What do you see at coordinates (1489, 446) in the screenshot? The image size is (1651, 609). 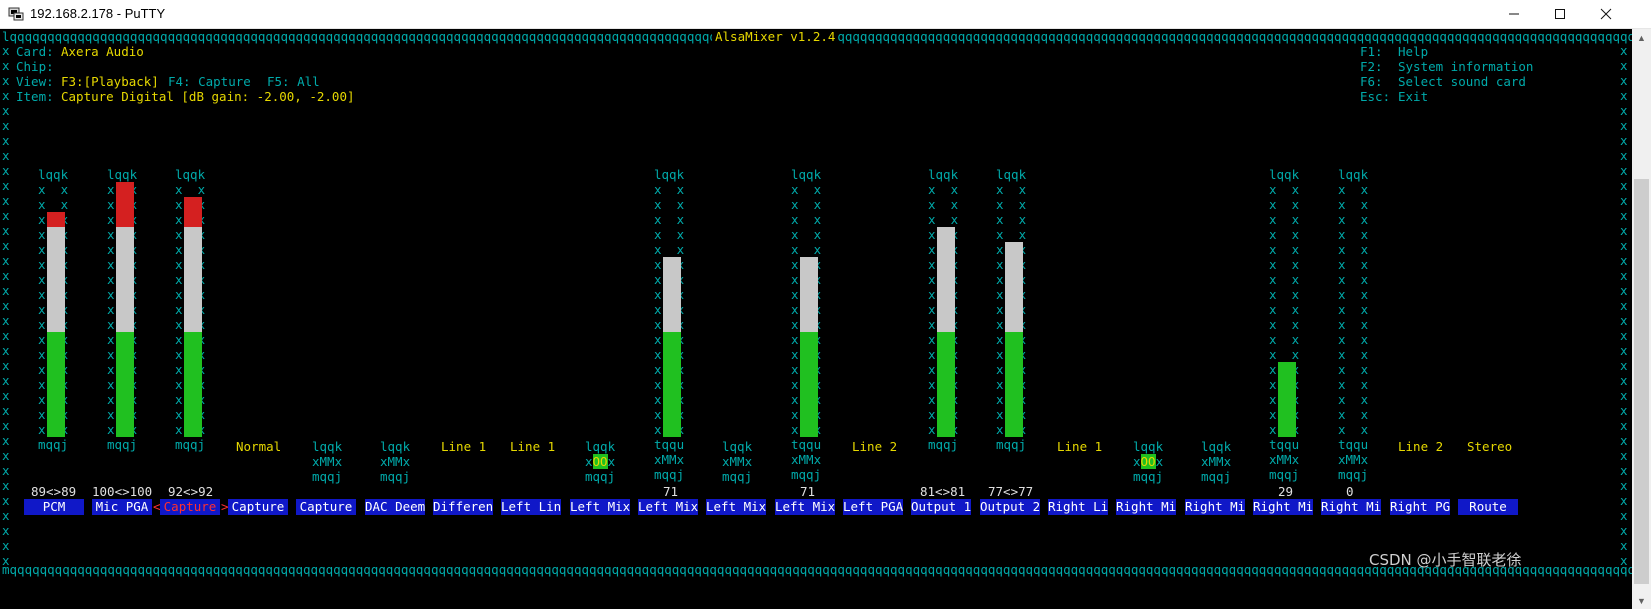 I see `route-enum-value: Stereo` at bounding box center [1489, 446].